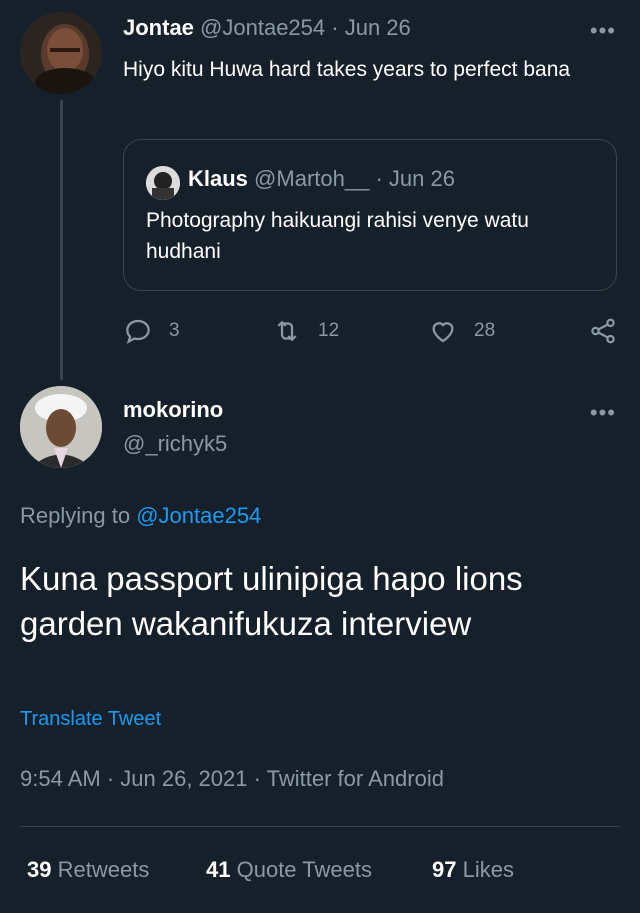 The height and width of the screenshot is (913, 640). I want to click on tweet-date: Jun 26, so click(378, 27).